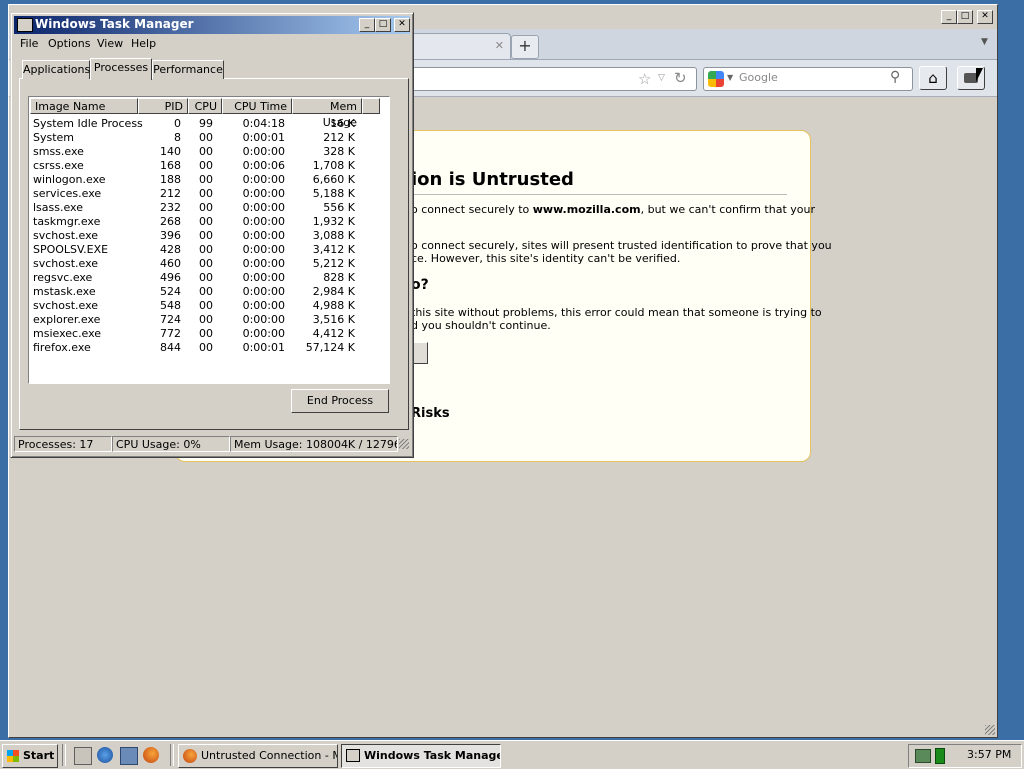  I want to click on home-icon: ⌂, so click(933, 78).